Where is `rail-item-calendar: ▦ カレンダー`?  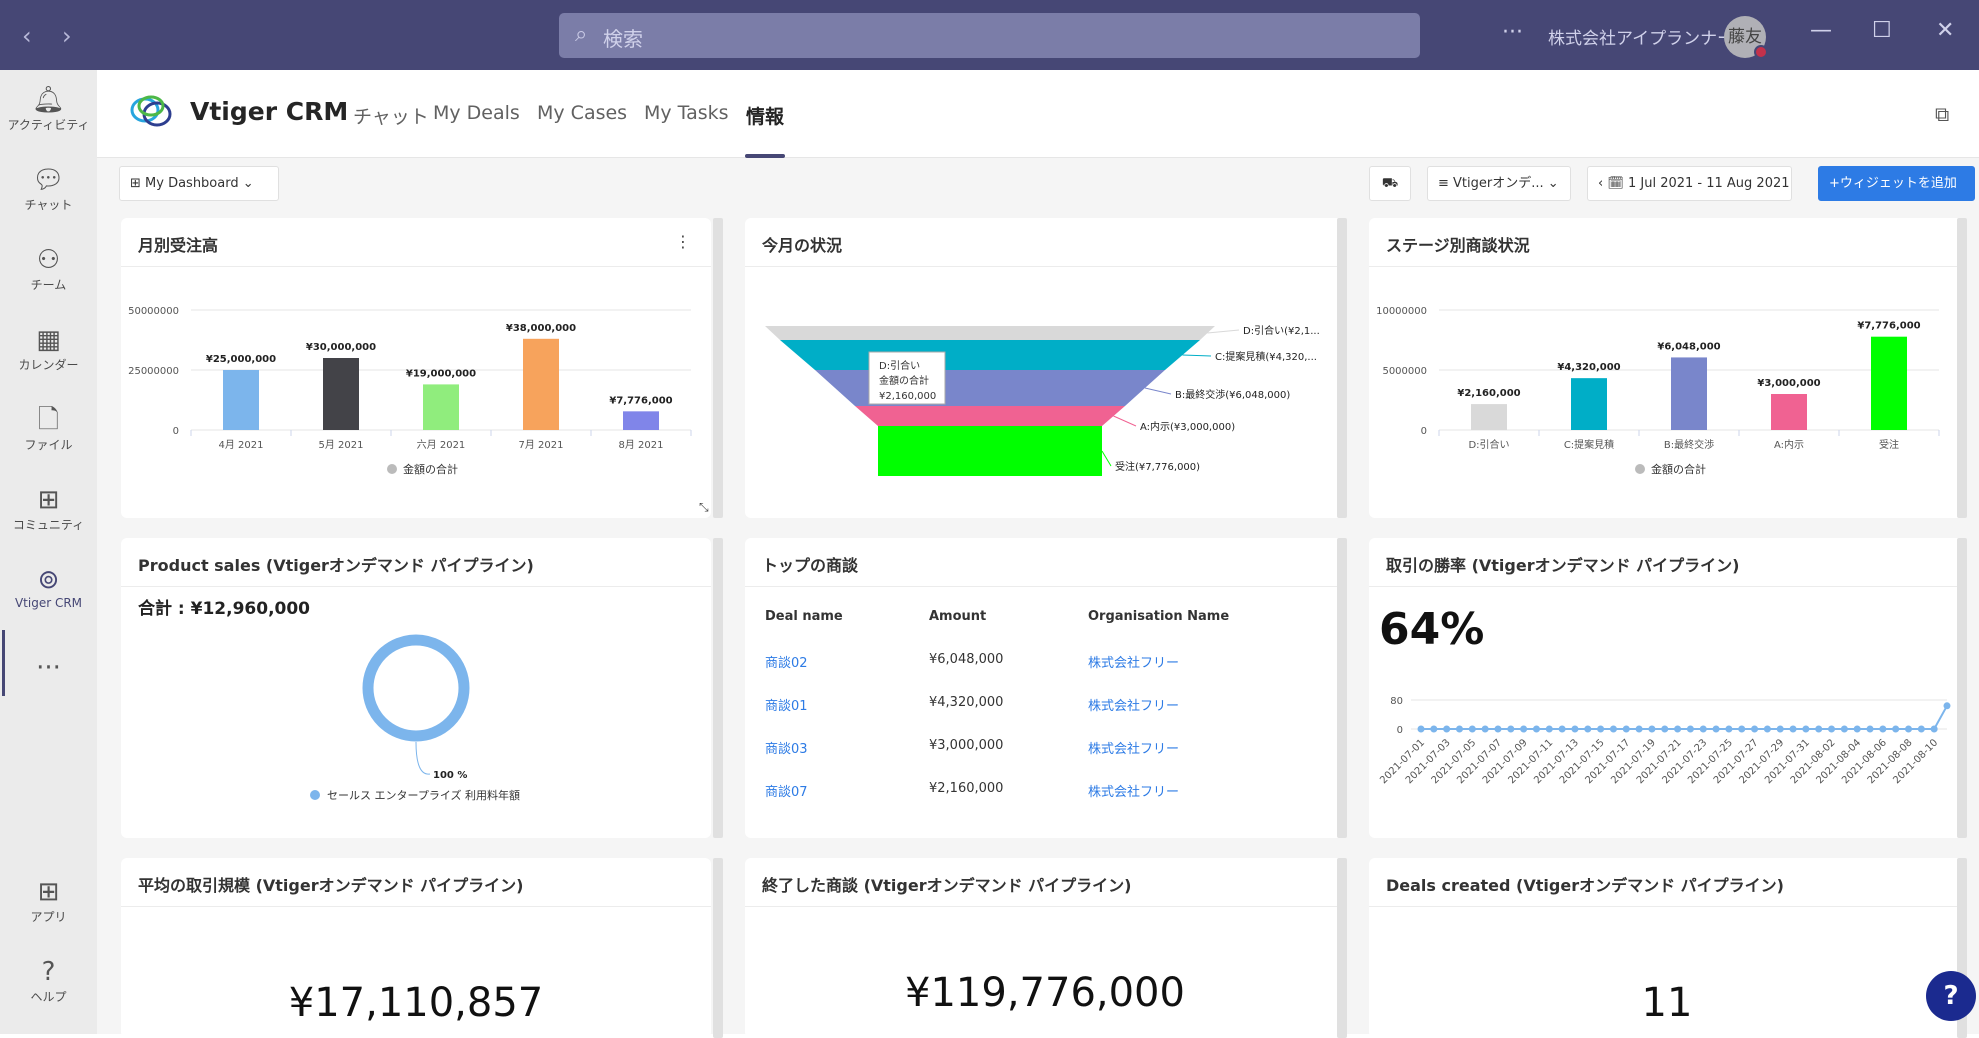 rail-item-calendar: ▦ カレンダー is located at coordinates (48, 348).